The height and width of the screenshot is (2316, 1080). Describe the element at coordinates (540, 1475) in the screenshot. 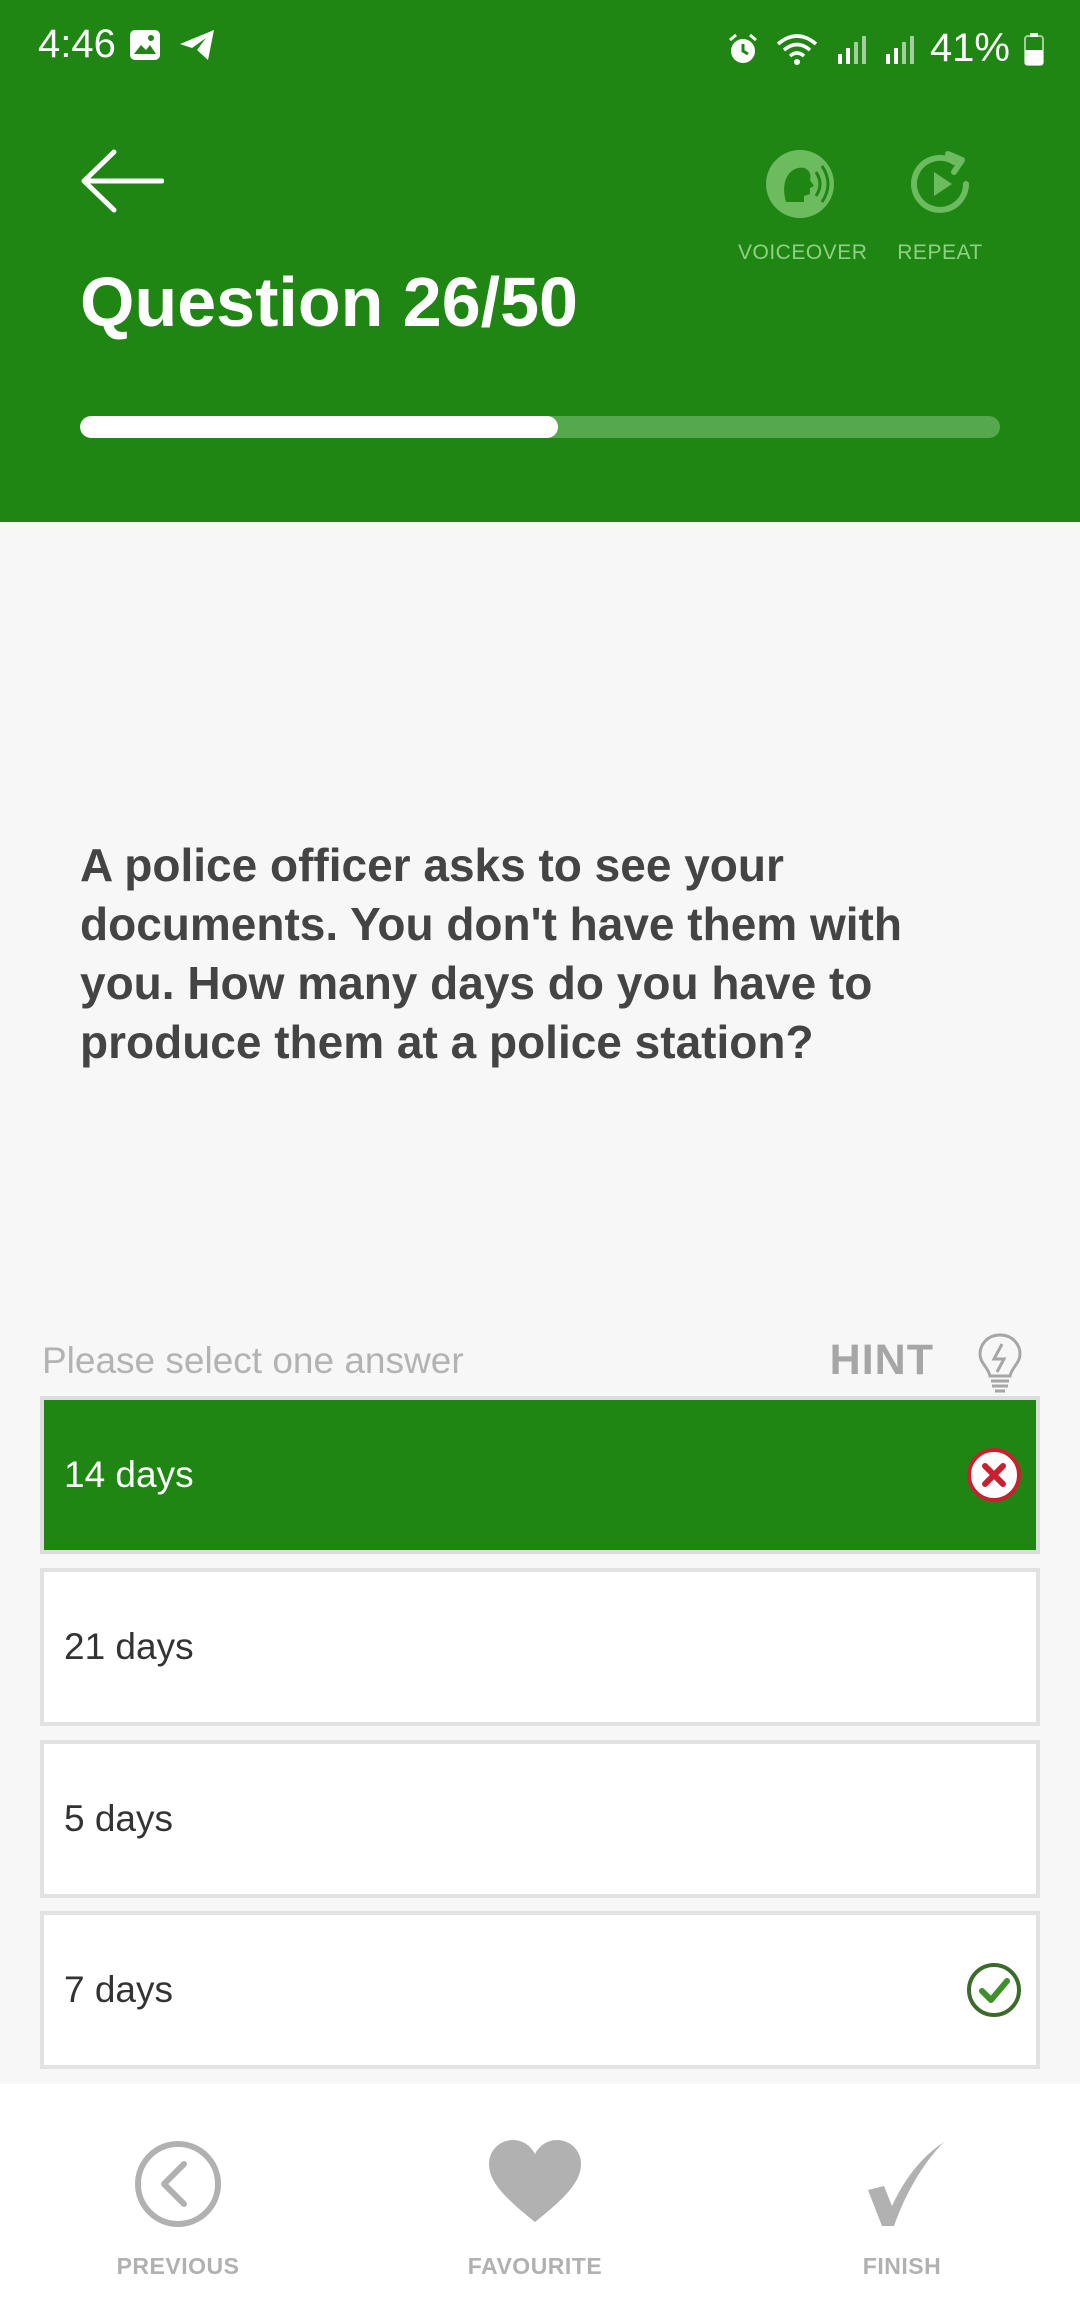

I see `answer-option: 14 days` at that location.